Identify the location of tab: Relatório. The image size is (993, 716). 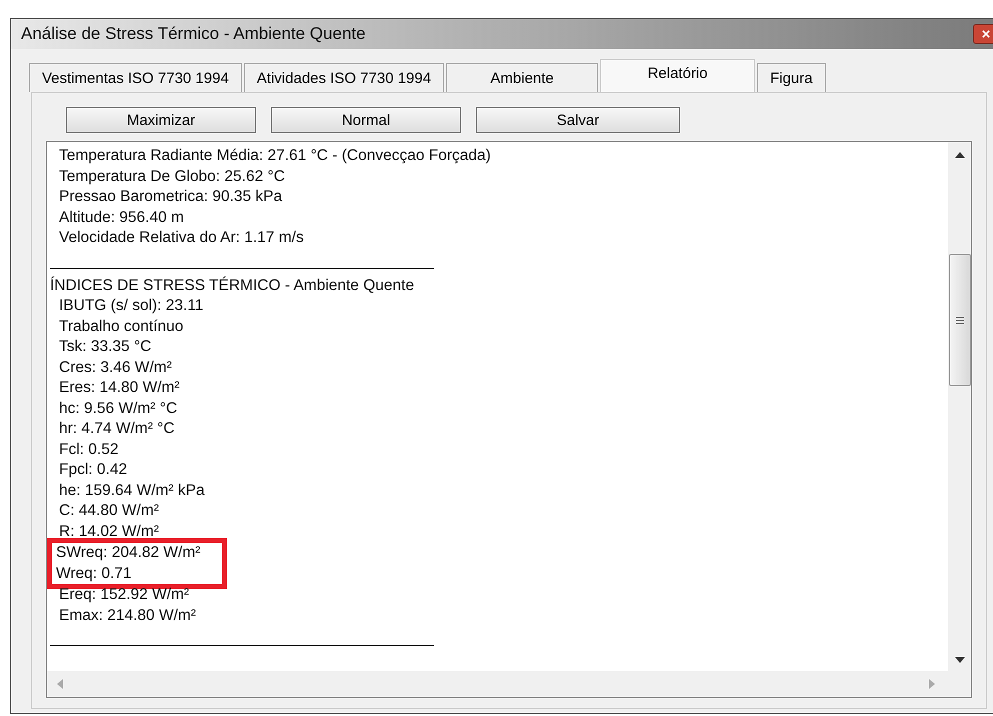
(678, 75).